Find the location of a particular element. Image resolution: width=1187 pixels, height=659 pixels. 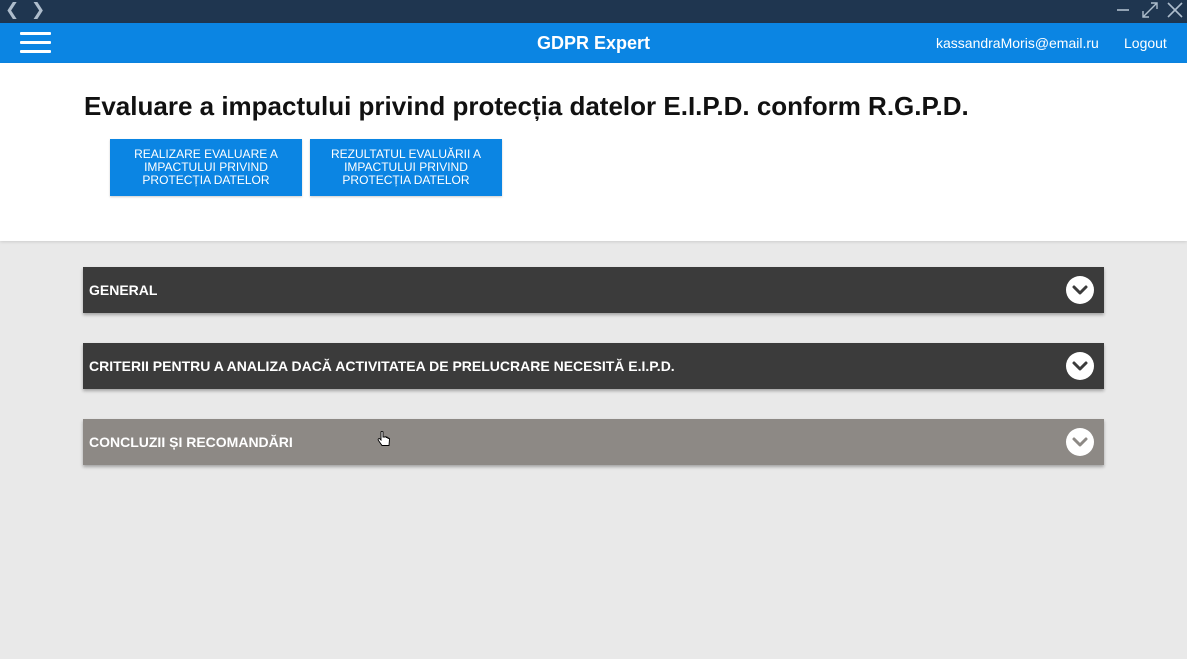

logout-link: Logout is located at coordinates (1145, 43).